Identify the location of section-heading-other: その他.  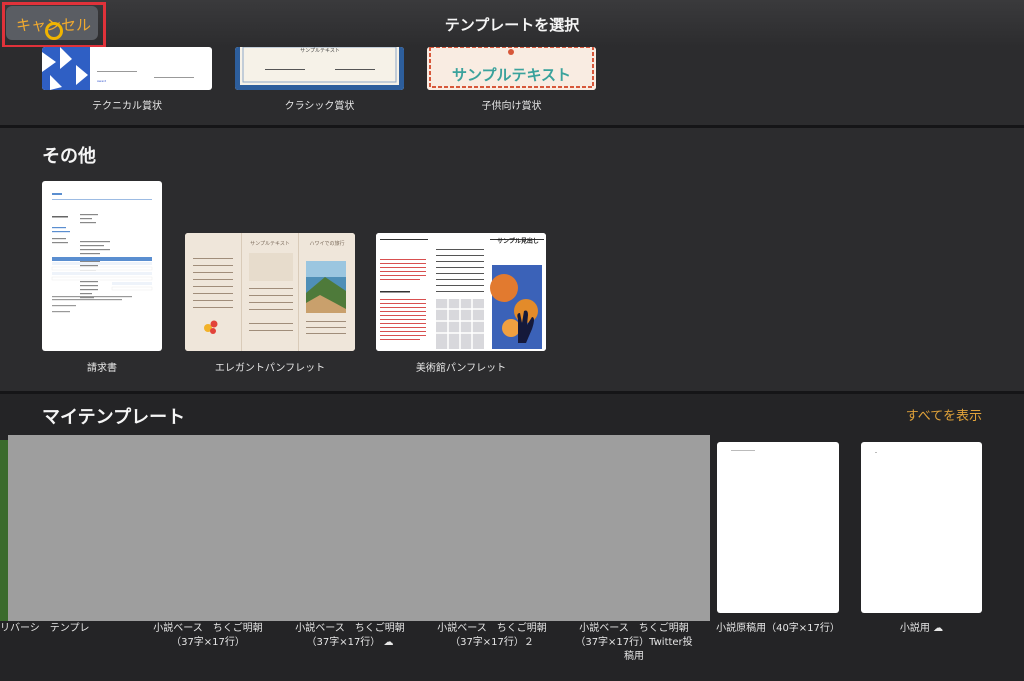
(69, 156).